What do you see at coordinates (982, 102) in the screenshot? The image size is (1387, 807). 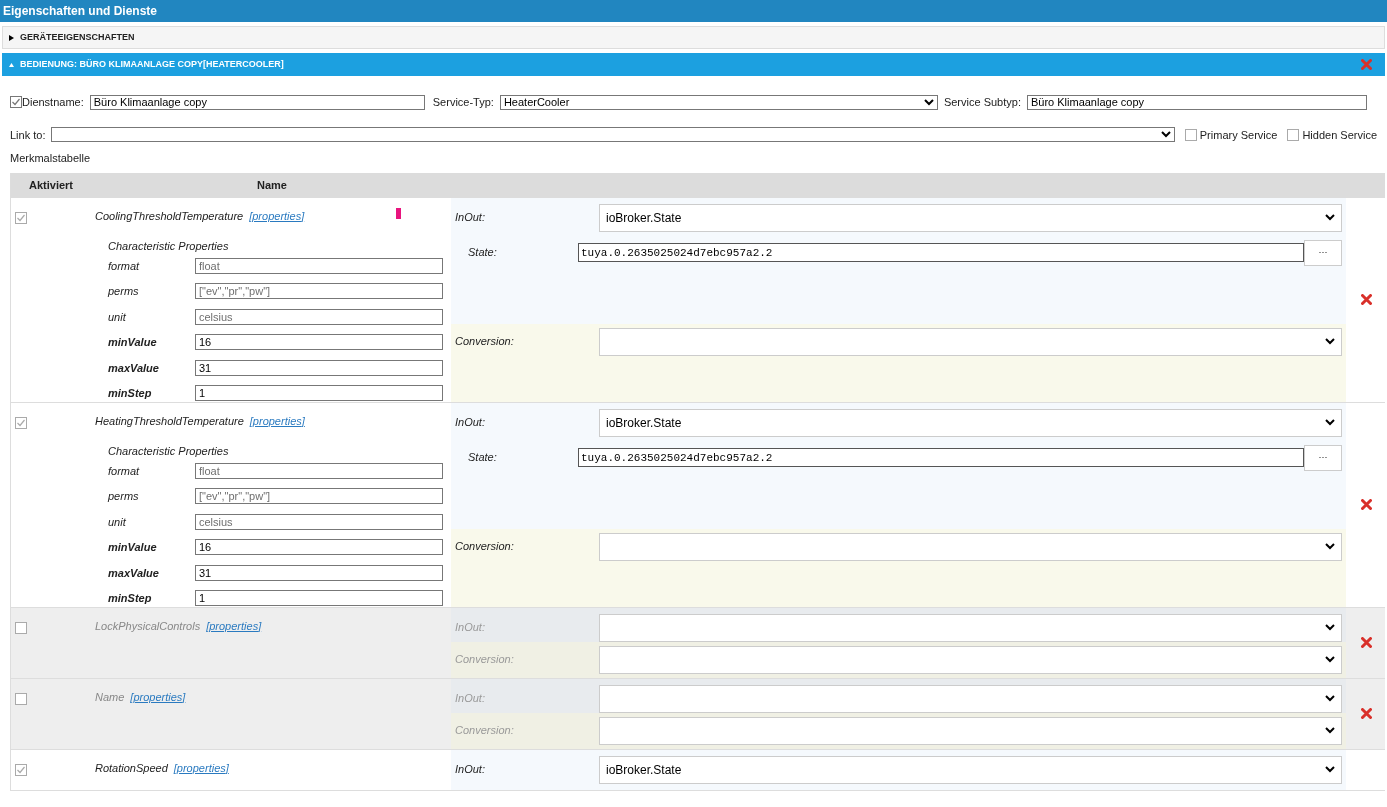 I see `field-label: Service Subtyp:` at bounding box center [982, 102].